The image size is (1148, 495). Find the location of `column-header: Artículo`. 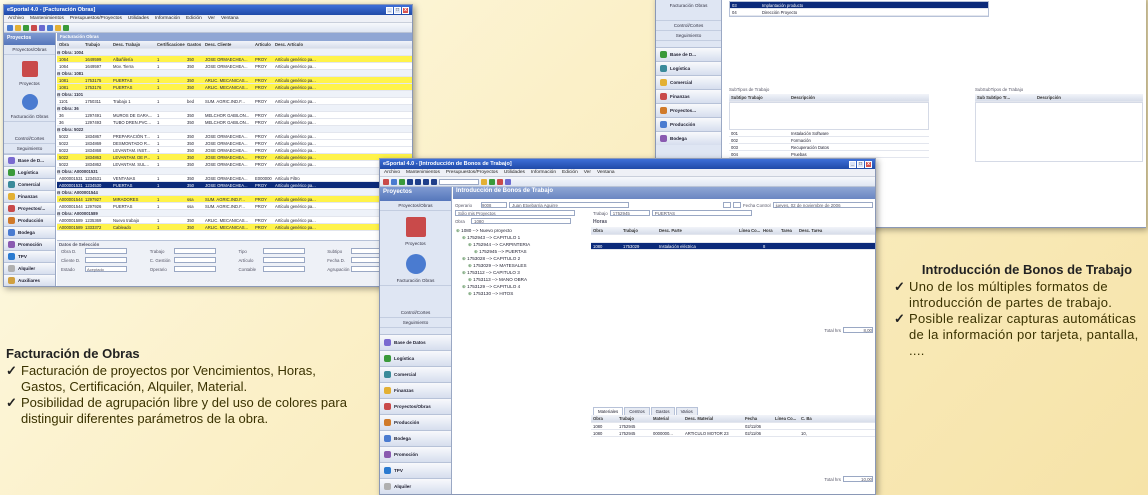

column-header: Artículo is located at coordinates (263, 44).